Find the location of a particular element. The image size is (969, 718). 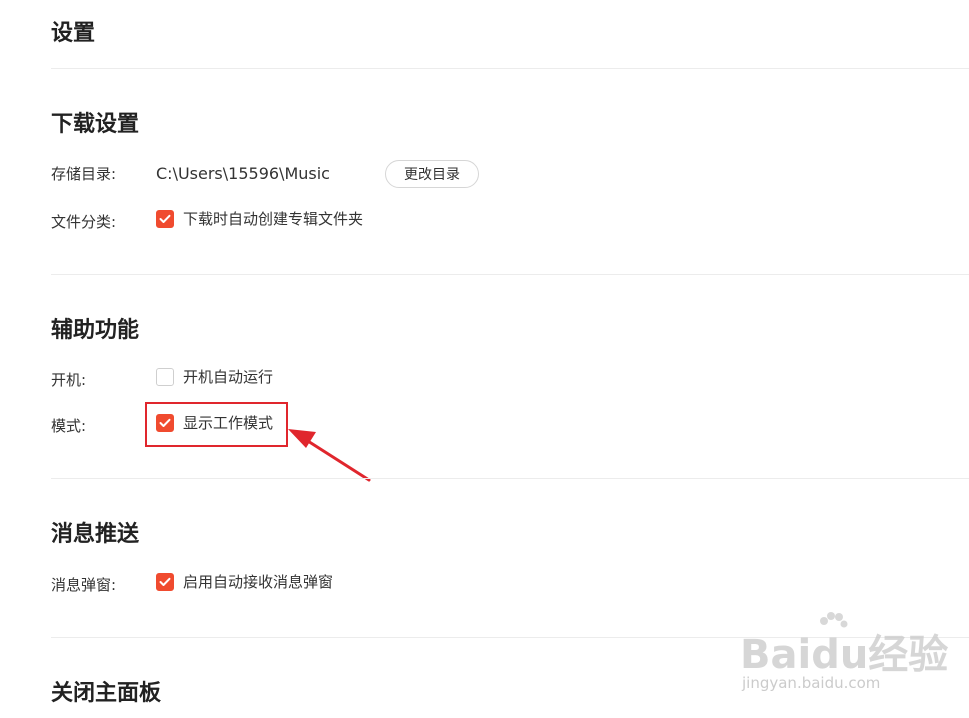

storage-directory-label: 存储目录: is located at coordinates (84, 174).